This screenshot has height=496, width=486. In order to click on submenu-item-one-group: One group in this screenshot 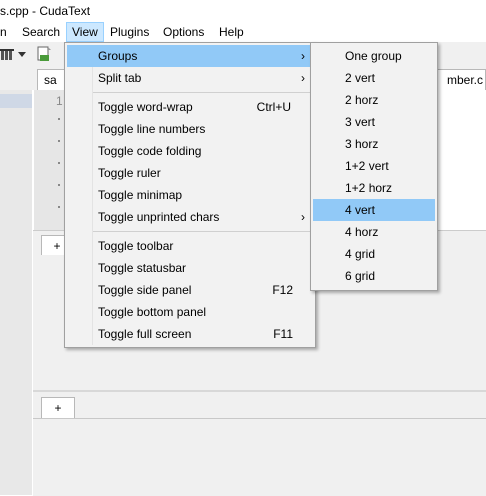, I will do `click(374, 56)`.